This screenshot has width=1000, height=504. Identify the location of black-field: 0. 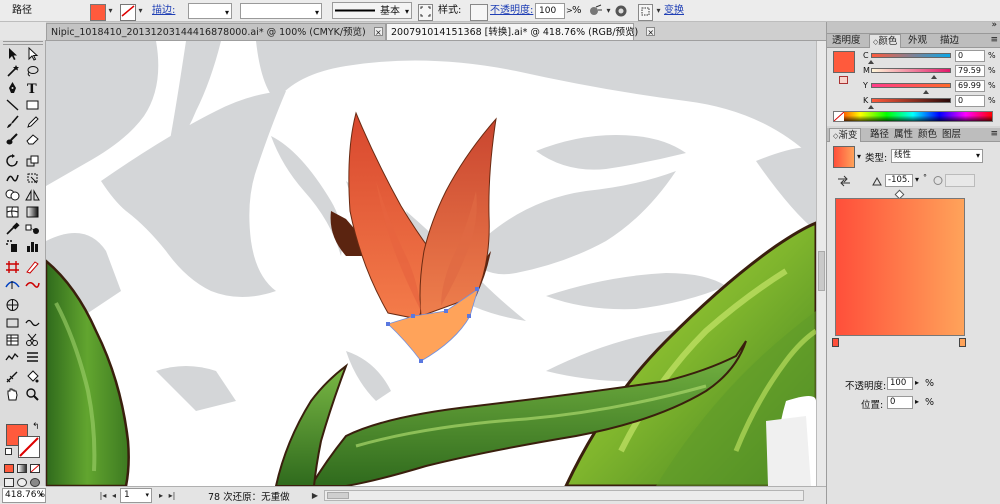
(970, 101).